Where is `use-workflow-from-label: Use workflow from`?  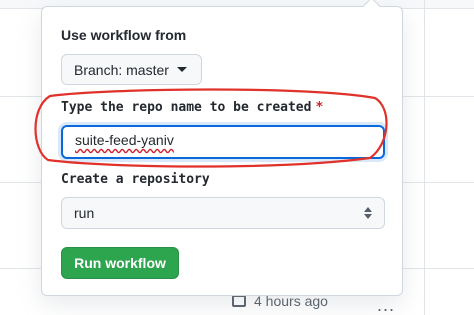 use-workflow-from-label: Use workflow from is located at coordinates (124, 35).